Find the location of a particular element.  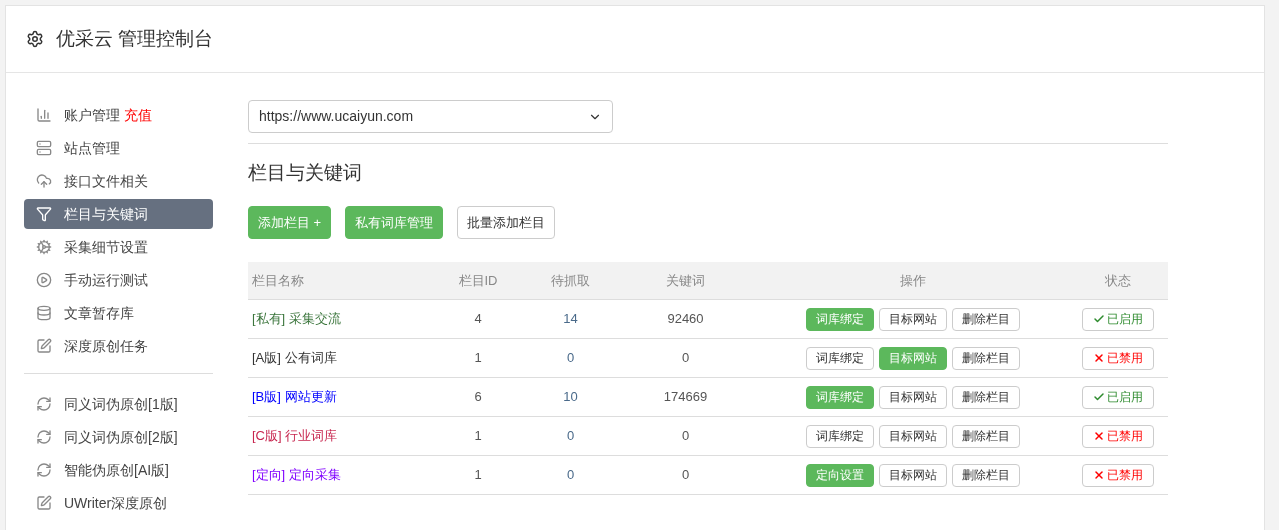

sidebar-item: 采集细节设置 is located at coordinates (118, 247).